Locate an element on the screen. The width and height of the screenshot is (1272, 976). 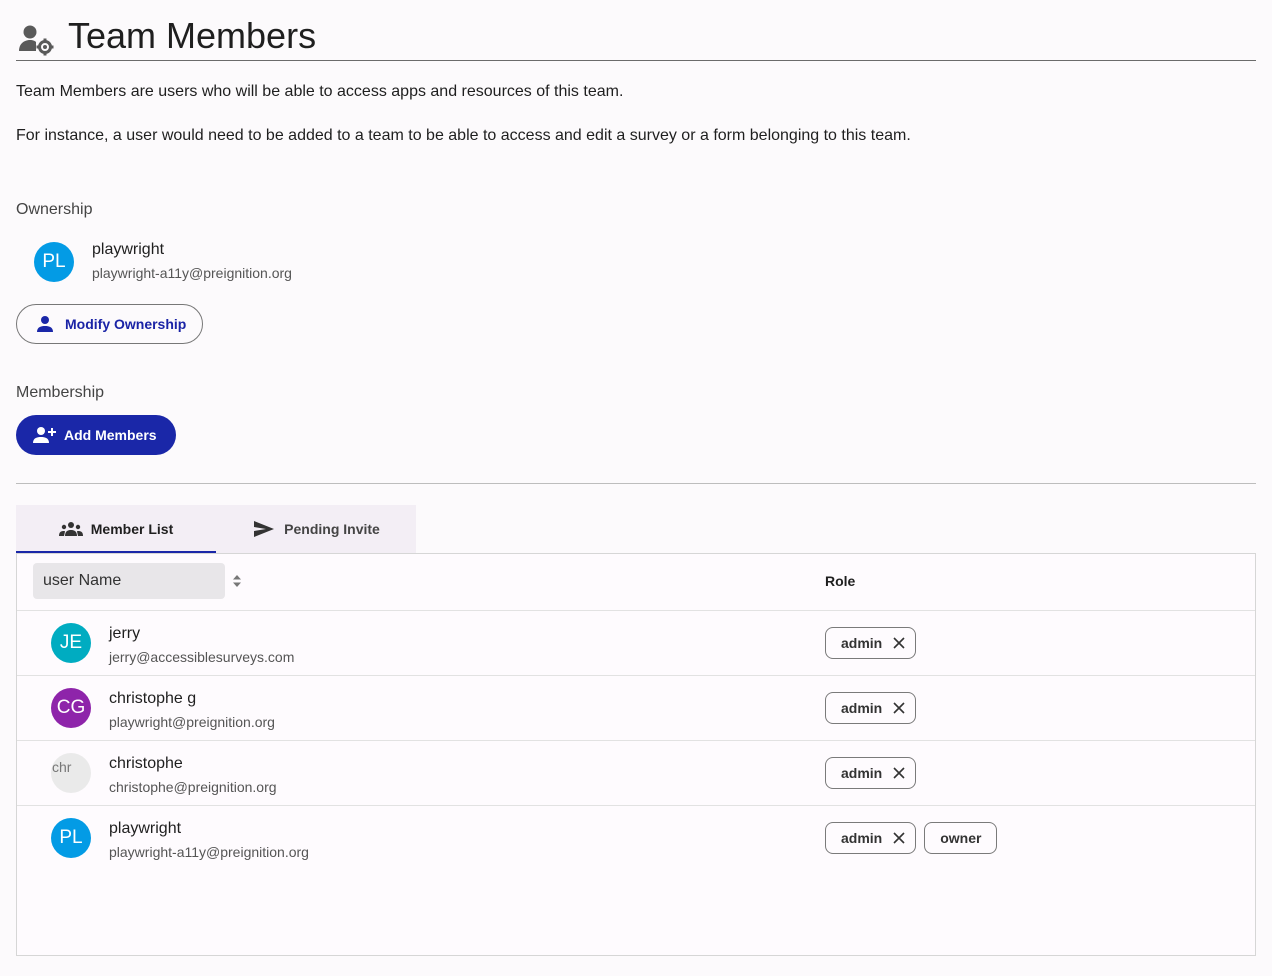
owner-name: playwright is located at coordinates (128, 249).